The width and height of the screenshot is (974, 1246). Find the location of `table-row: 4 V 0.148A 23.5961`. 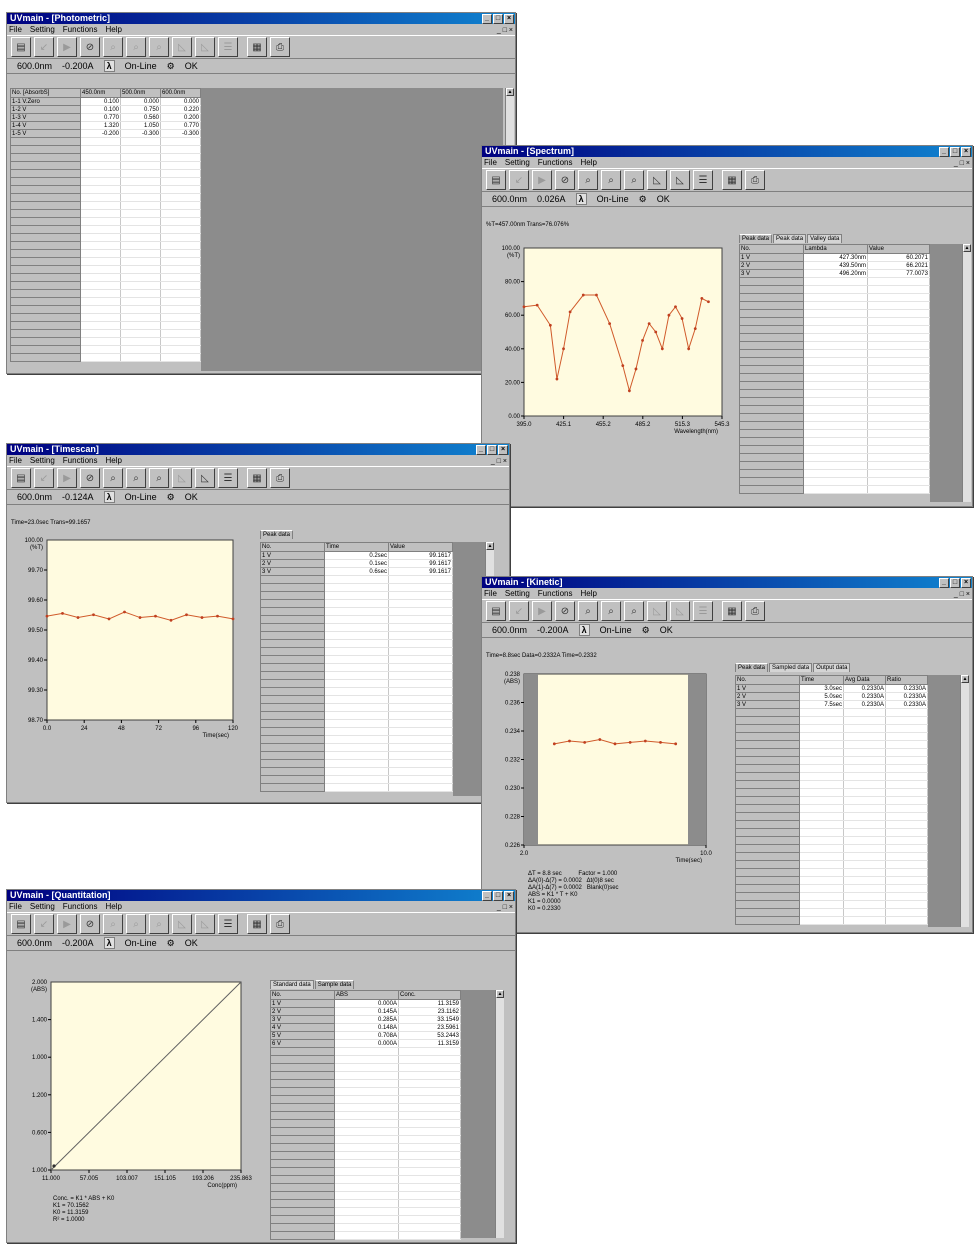

table-row: 4 V 0.148A 23.5961 is located at coordinates (365, 1027).